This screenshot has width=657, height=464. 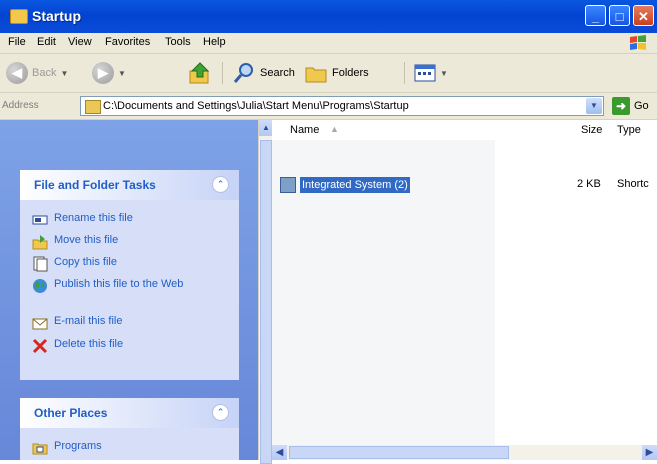 What do you see at coordinates (103, 73) in the screenshot?
I see `forward-arrow-icon: ▶` at bounding box center [103, 73].